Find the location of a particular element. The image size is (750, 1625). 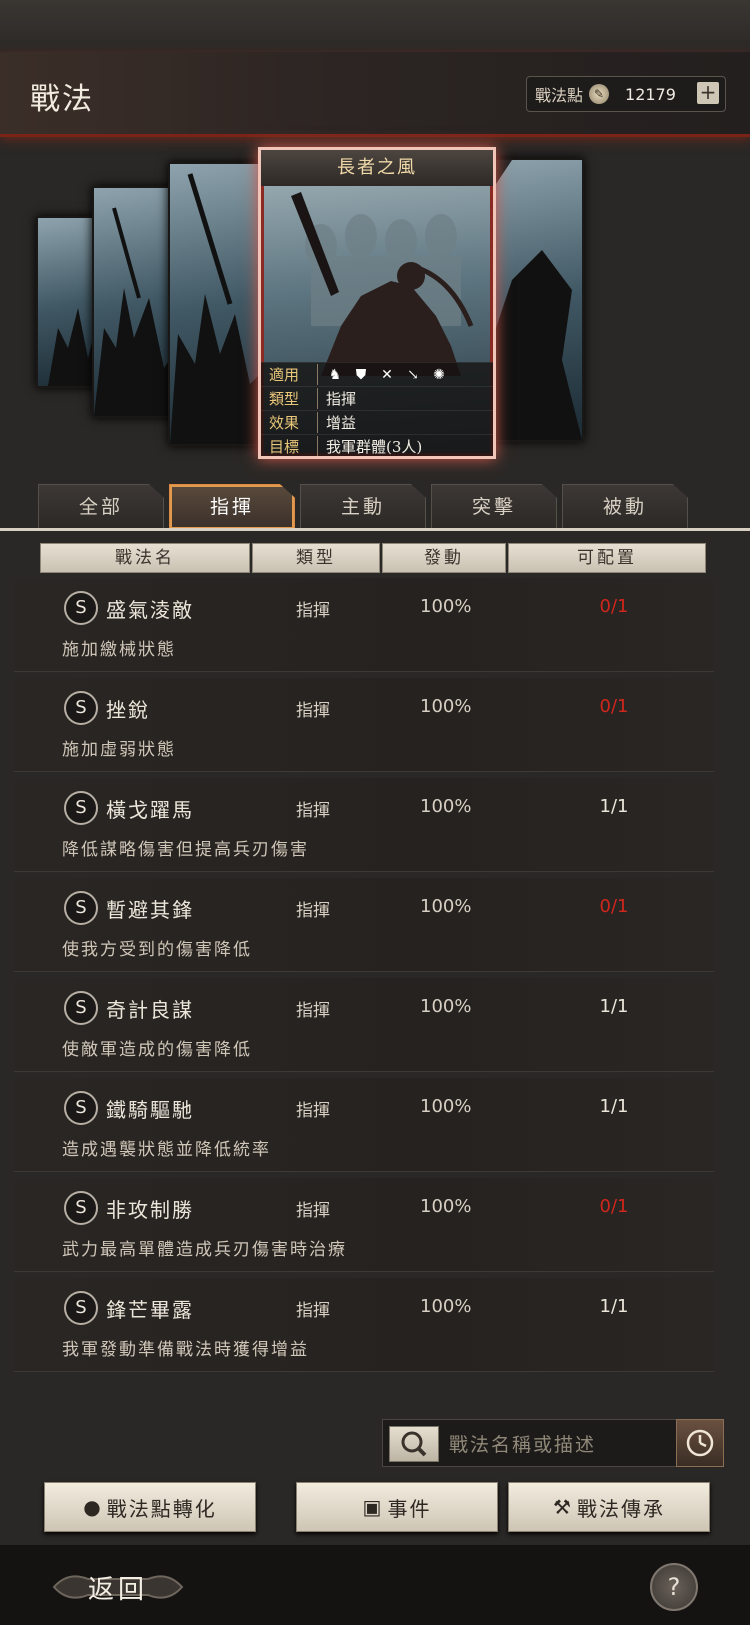

skill-desc: 造成遇襲狀態並降低統率 is located at coordinates (166, 1150).